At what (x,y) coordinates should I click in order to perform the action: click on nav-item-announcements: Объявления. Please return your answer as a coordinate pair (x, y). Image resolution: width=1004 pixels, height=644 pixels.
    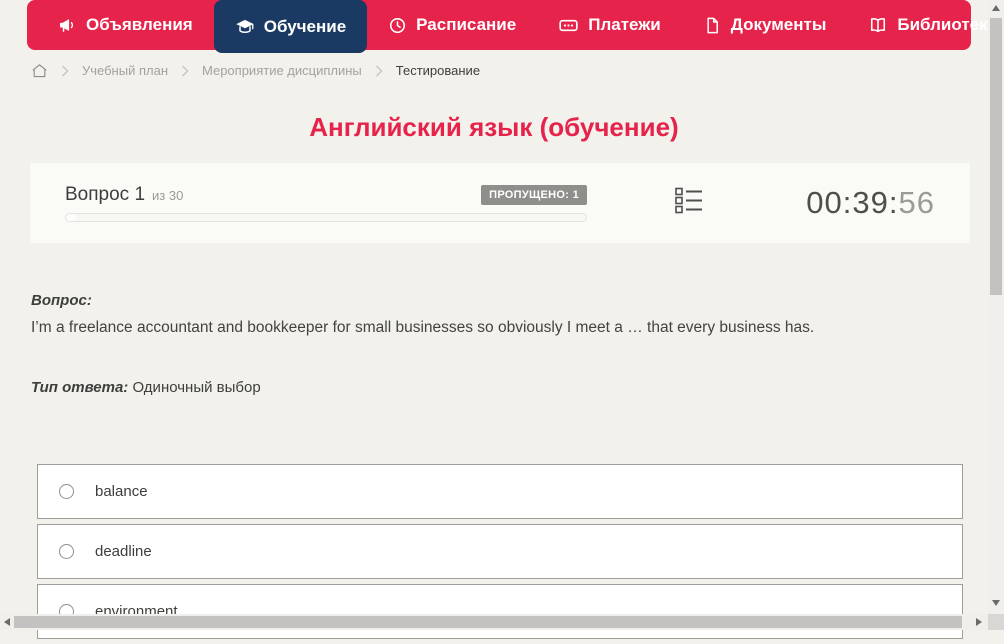
    Looking at the image, I should click on (125, 25).